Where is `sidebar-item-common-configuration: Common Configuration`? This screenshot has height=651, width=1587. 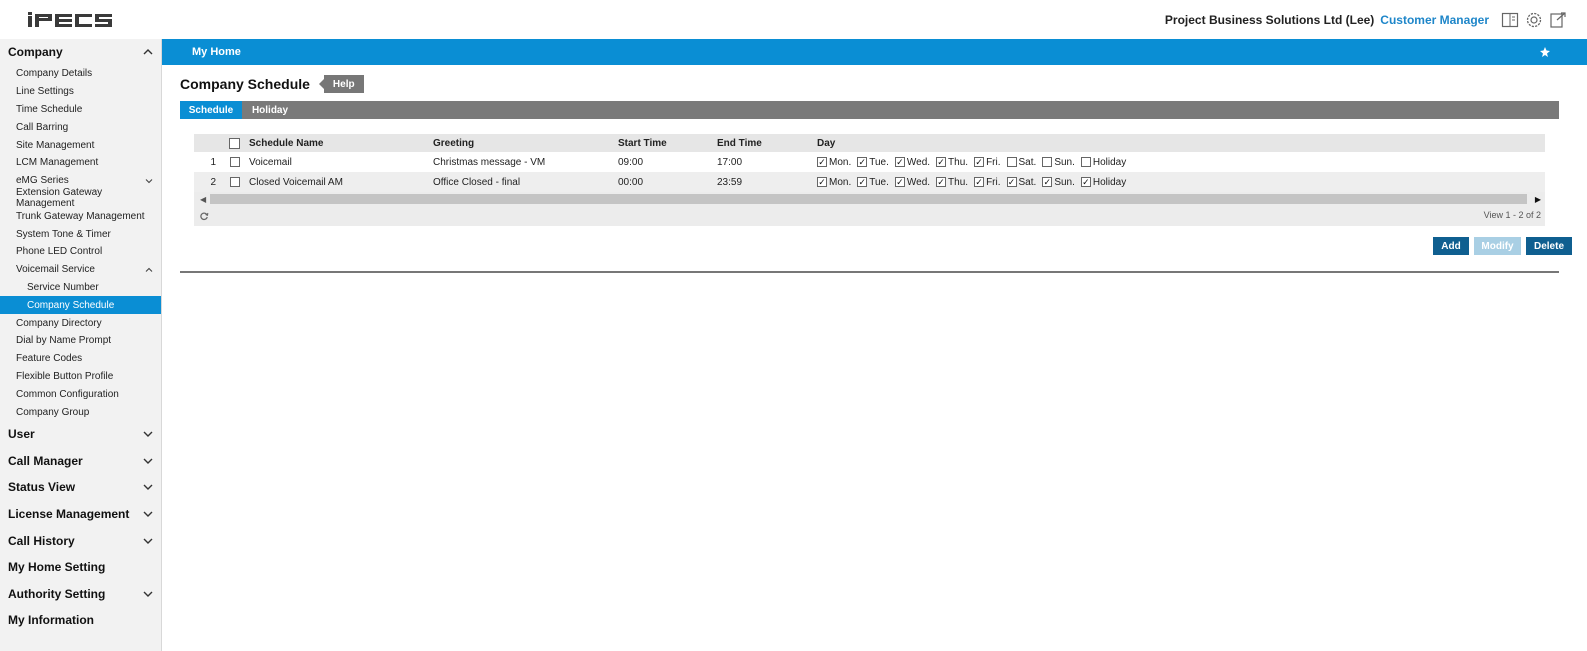 sidebar-item-common-configuration: Common Configuration is located at coordinates (80, 394).